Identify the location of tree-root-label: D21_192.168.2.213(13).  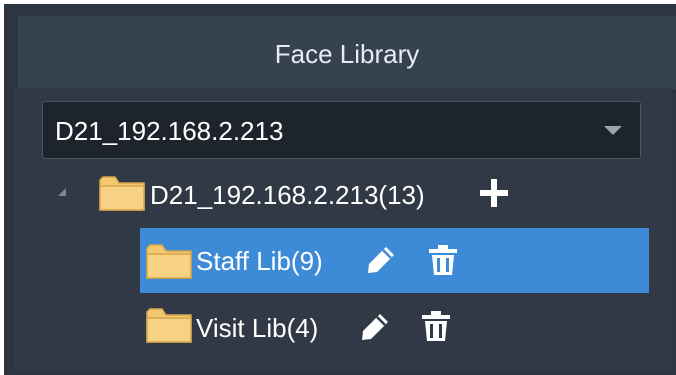
(287, 195).